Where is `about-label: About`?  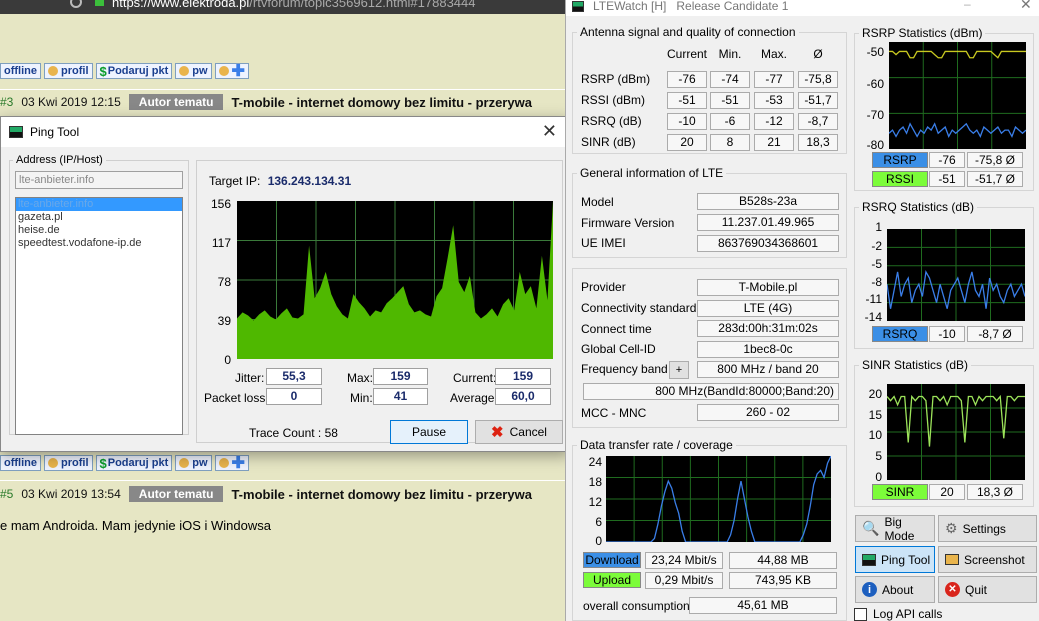
about-label: About is located at coordinates (898, 589).